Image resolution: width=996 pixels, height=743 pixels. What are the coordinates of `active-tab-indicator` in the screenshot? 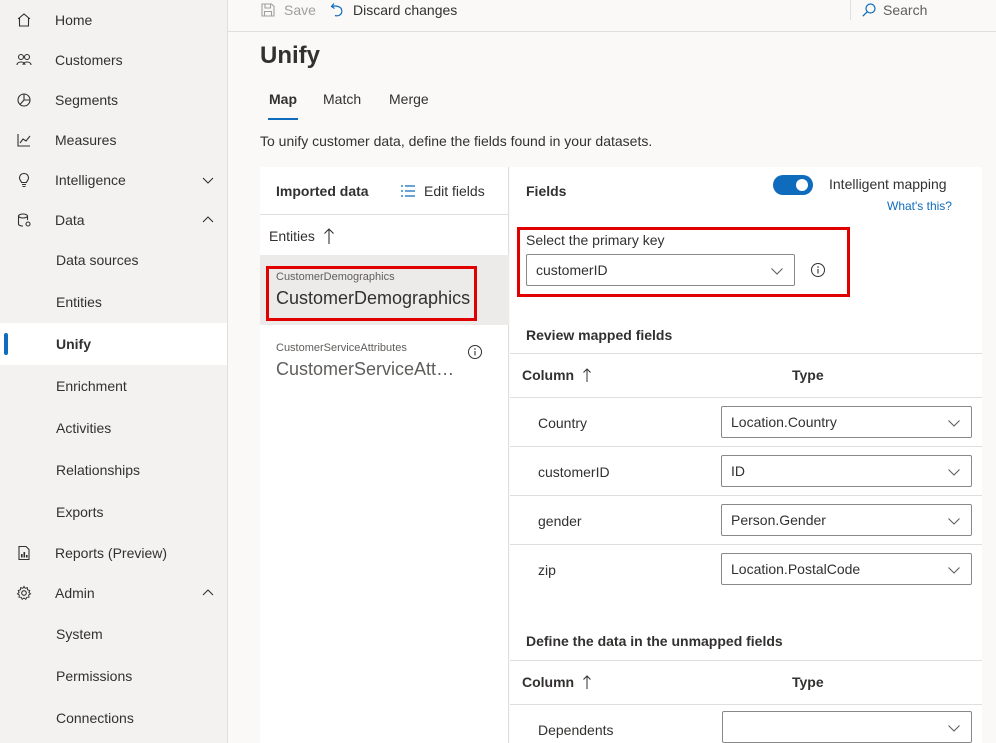 It's located at (283, 119).